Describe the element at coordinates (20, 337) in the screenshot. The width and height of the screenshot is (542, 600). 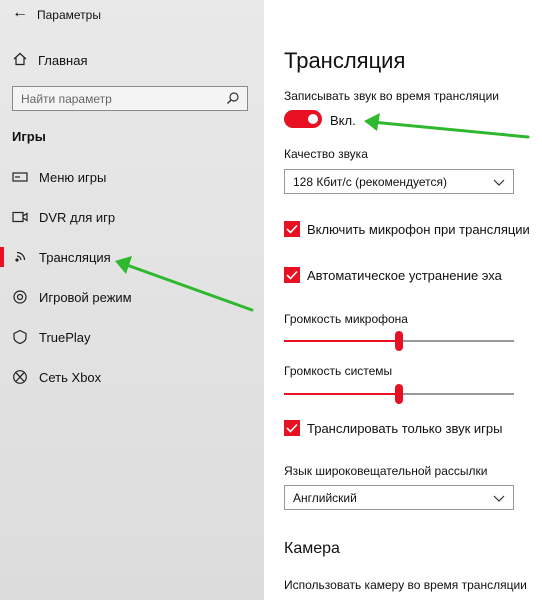
I see `trueplay-icon` at that location.